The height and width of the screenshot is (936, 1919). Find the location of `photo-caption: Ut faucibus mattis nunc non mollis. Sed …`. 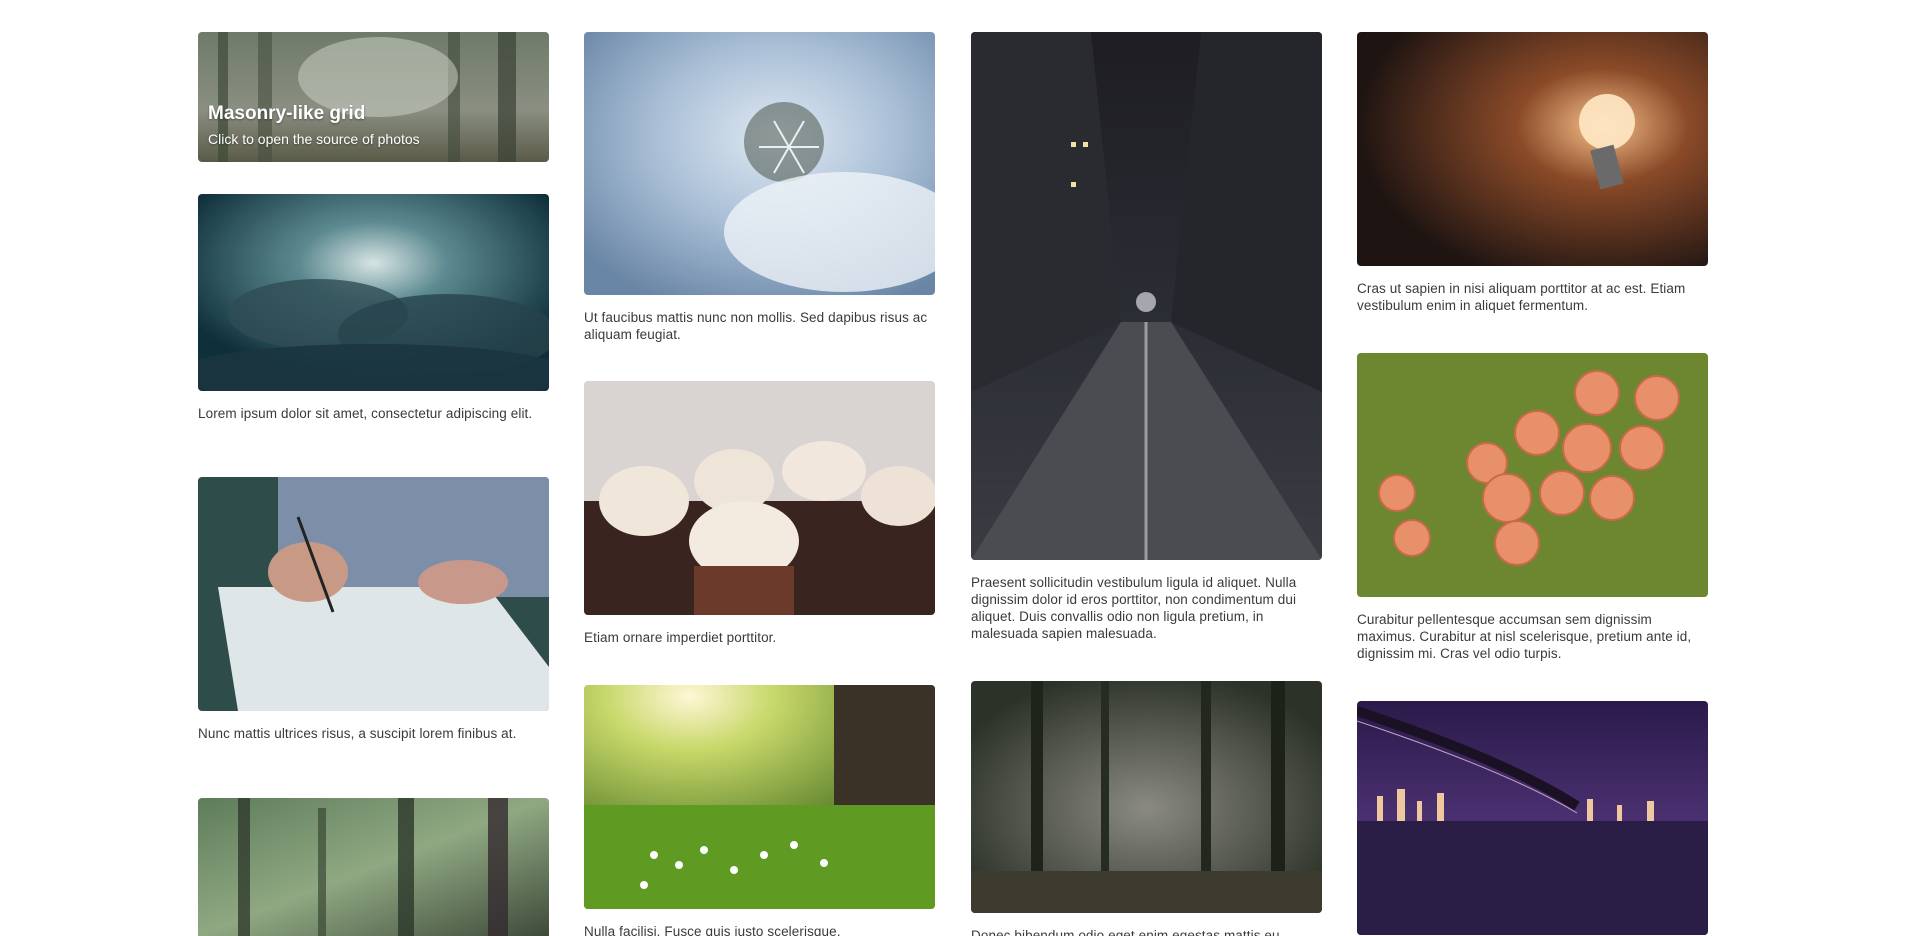

photo-caption: Ut faucibus mattis nunc non mollis. Sed … is located at coordinates (756, 326).